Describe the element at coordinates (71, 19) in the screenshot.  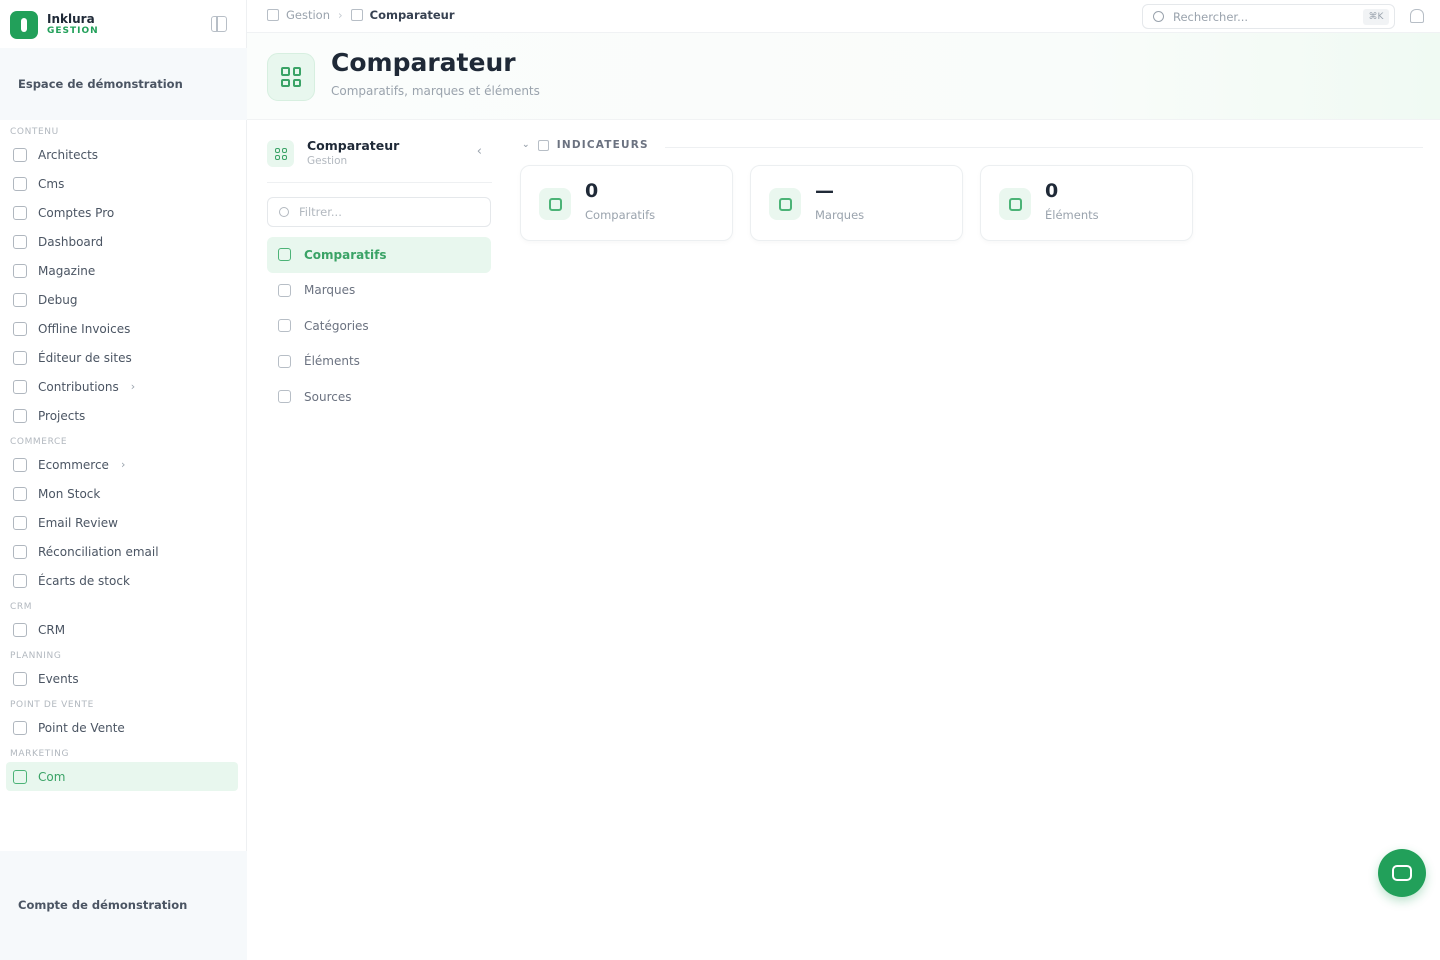
I see `brand-name: Inklura` at that location.